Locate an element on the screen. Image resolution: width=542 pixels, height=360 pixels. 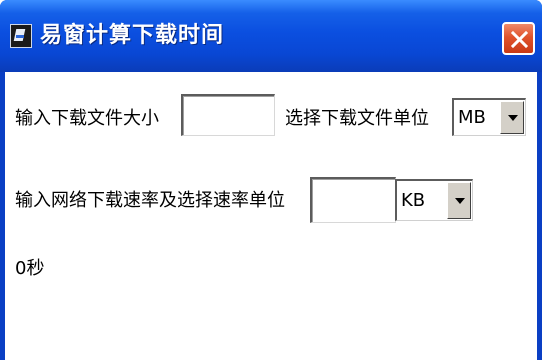
result-text: 0秒 is located at coordinates (30, 268).